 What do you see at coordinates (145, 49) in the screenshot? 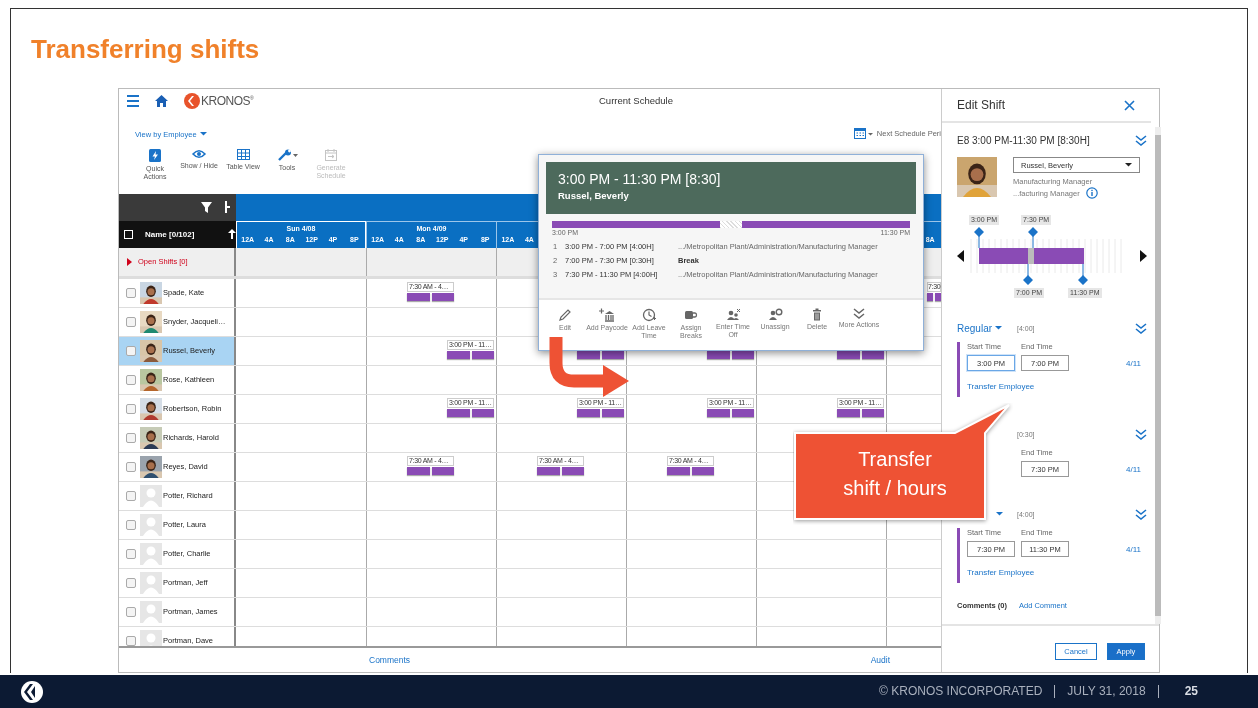
I see `slide-title: Transferring shifts` at bounding box center [145, 49].